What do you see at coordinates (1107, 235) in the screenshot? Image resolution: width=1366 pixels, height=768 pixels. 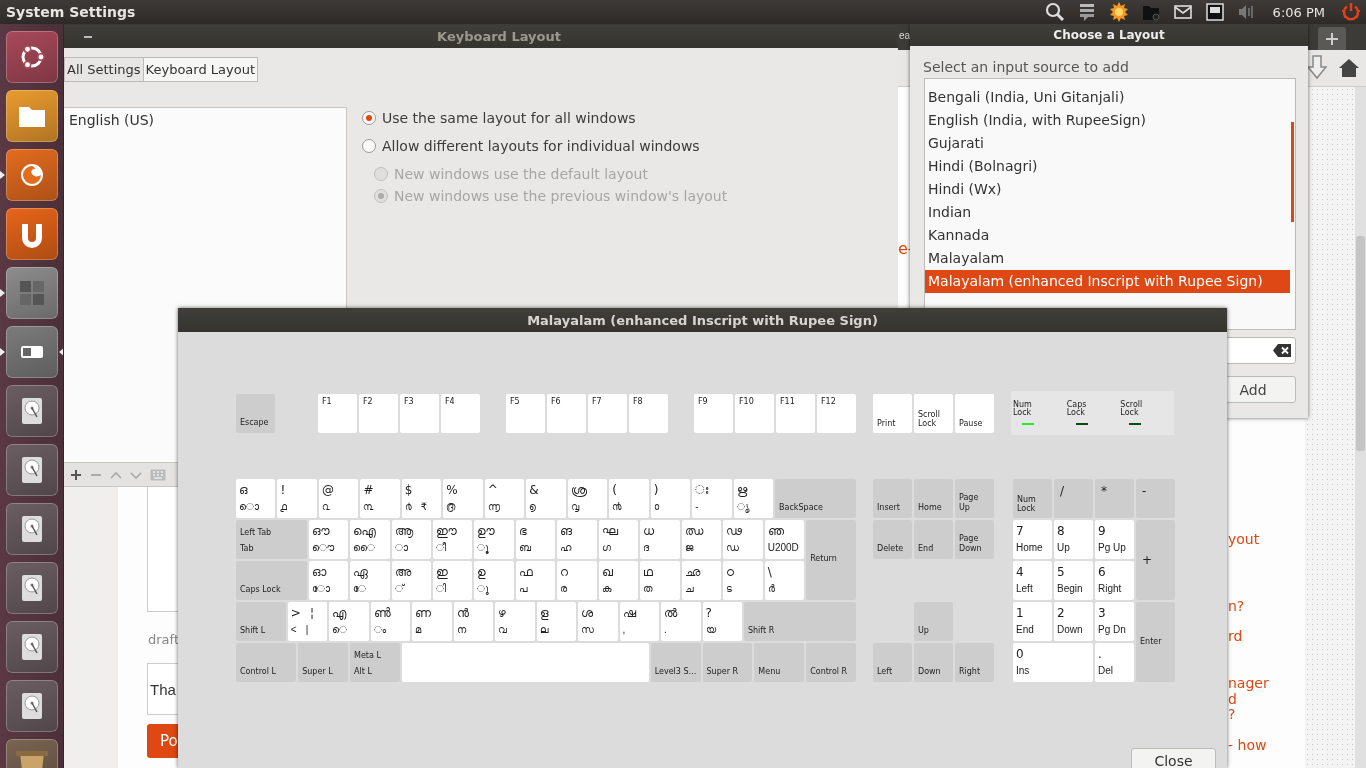 I see `list-item: Kannada` at bounding box center [1107, 235].